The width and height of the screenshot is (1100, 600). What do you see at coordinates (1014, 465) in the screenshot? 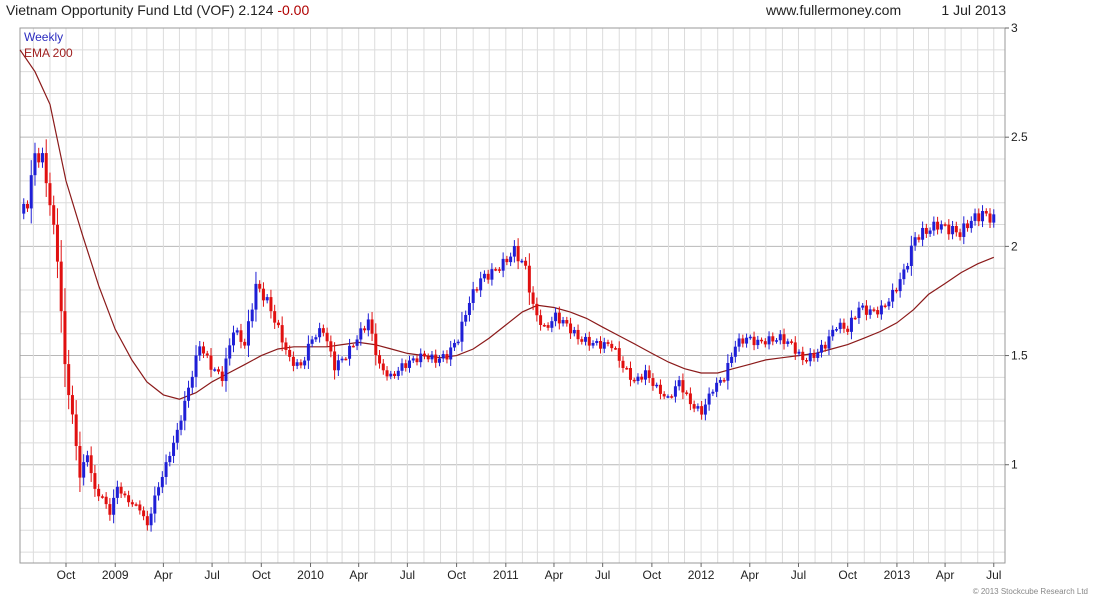
I see `y-tick-label: 1` at bounding box center [1014, 465].